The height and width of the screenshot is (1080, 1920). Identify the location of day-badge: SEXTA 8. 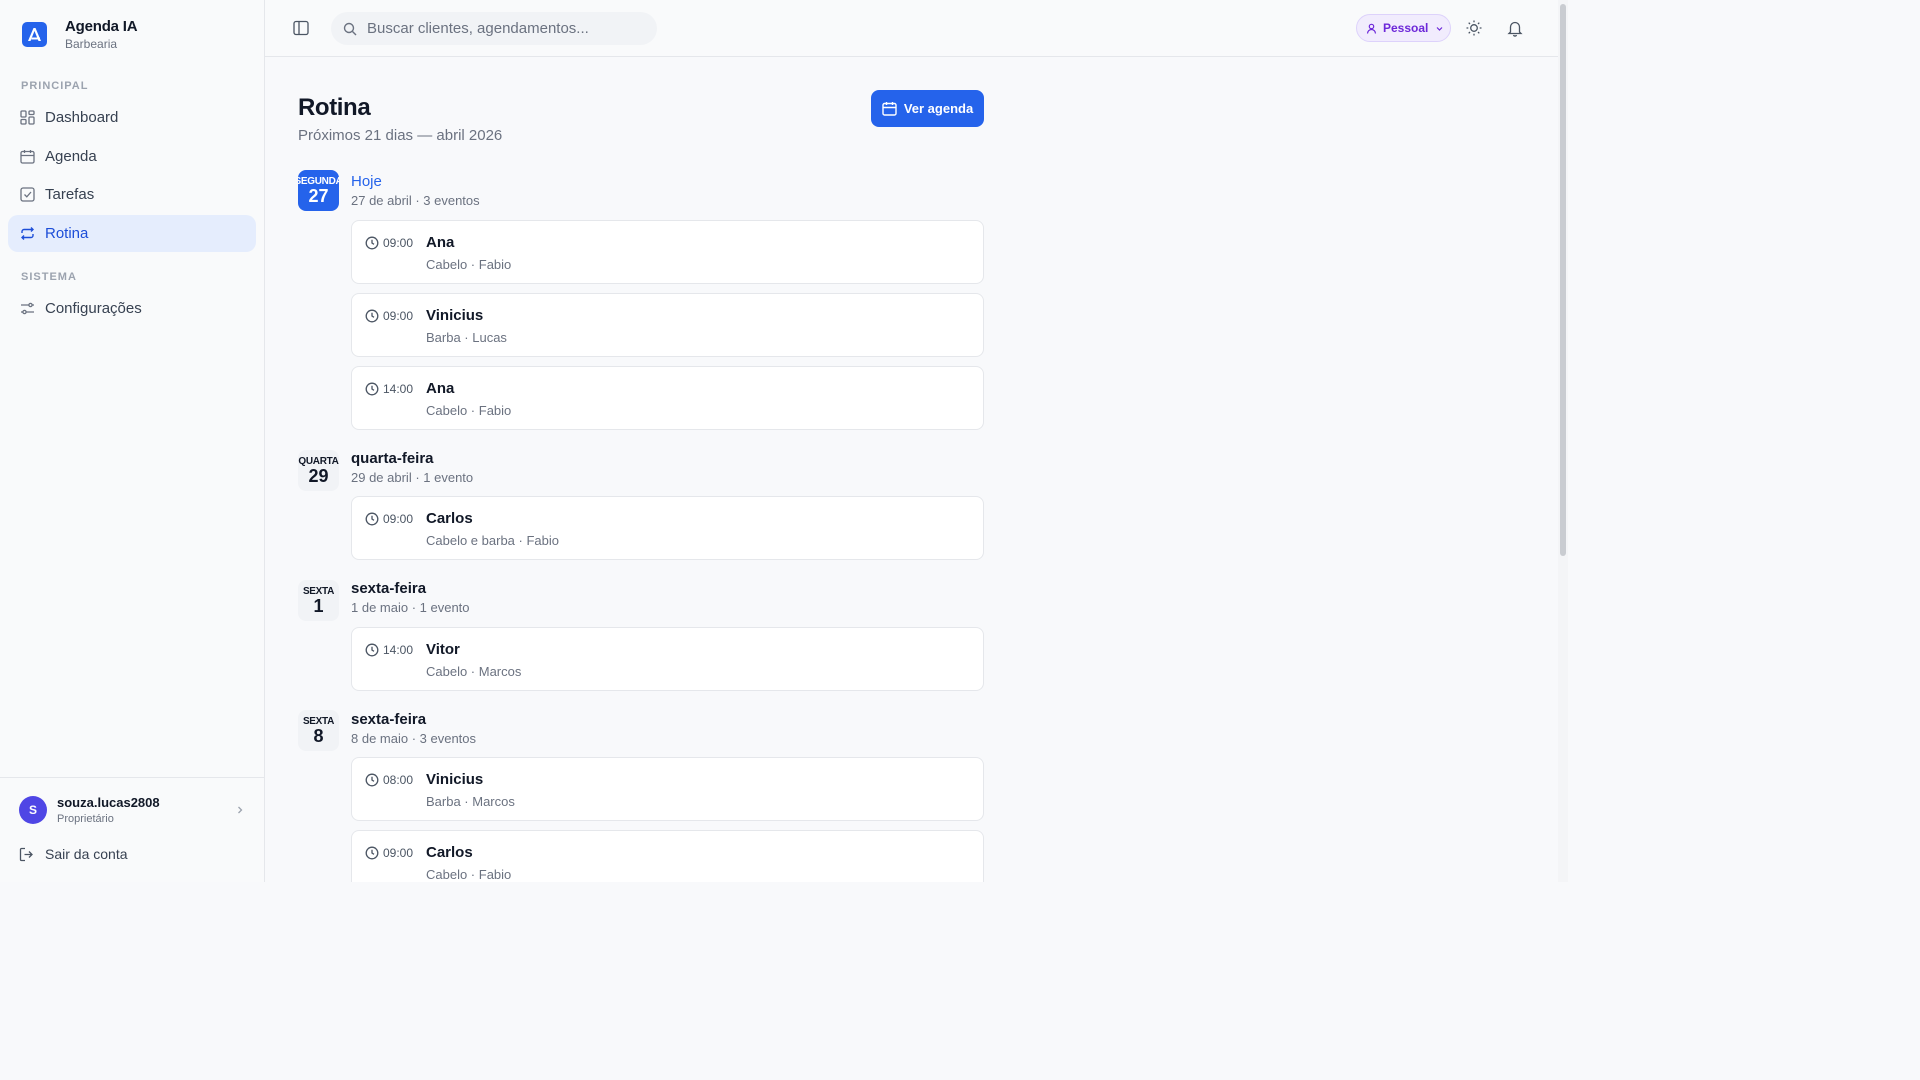
(318, 730).